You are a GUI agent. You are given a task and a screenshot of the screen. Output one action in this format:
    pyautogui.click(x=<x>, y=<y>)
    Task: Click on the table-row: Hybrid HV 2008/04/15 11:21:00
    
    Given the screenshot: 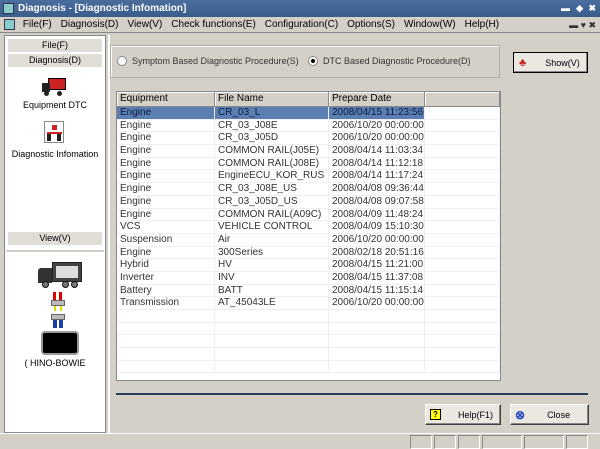 What is the action you would take?
    pyautogui.click(x=308, y=265)
    